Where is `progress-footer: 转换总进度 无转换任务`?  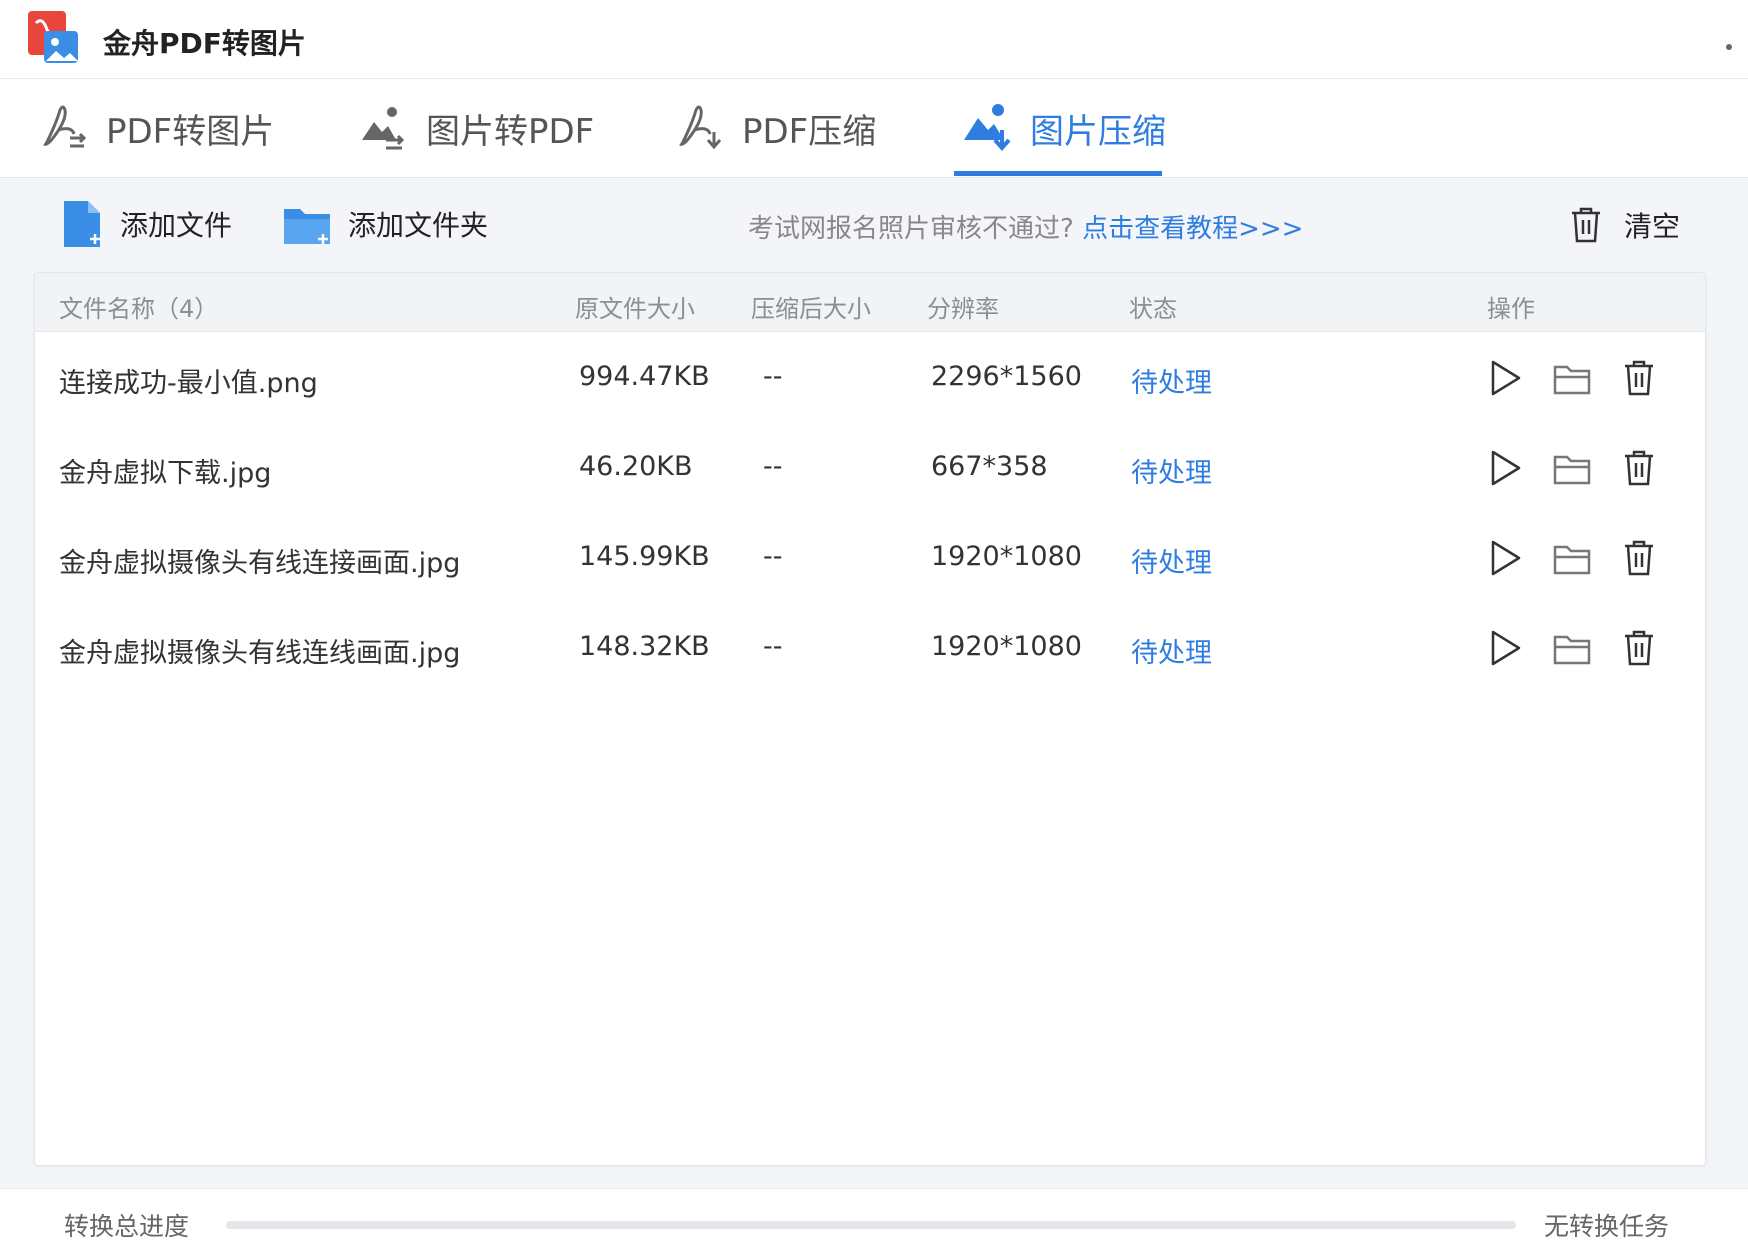
progress-footer: 转换总进度 无转换任务 is located at coordinates (874, 1222).